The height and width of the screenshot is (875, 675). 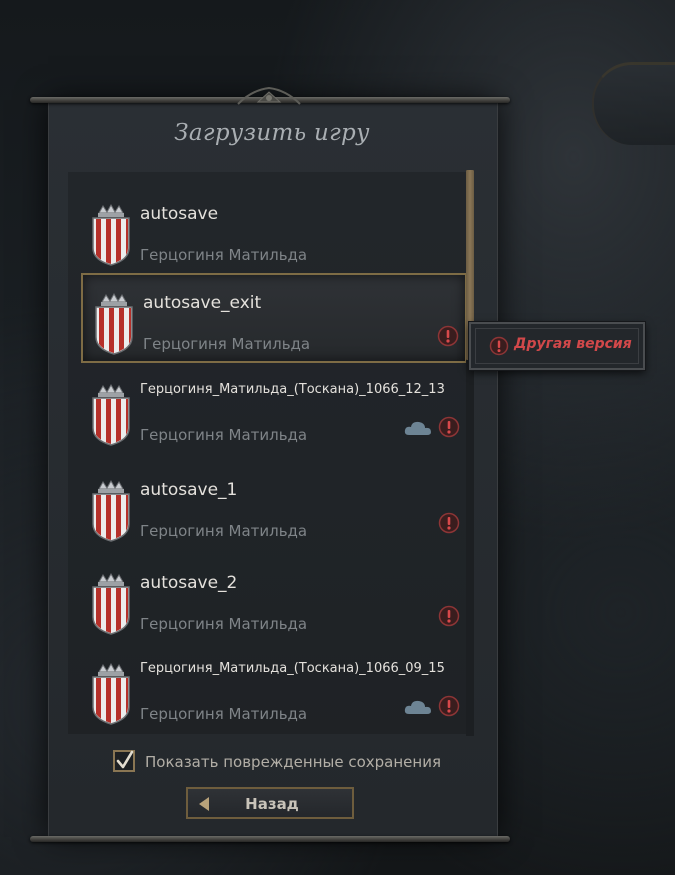 I want to click on show-corrupted-checkbox, so click(x=124, y=761).